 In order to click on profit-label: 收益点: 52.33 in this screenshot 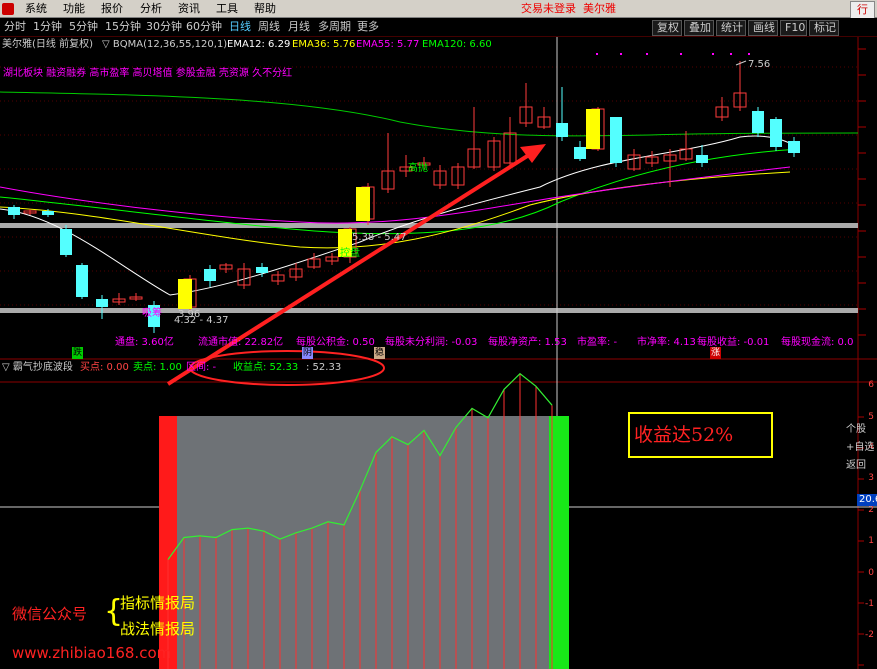, I will do `click(266, 367)`.